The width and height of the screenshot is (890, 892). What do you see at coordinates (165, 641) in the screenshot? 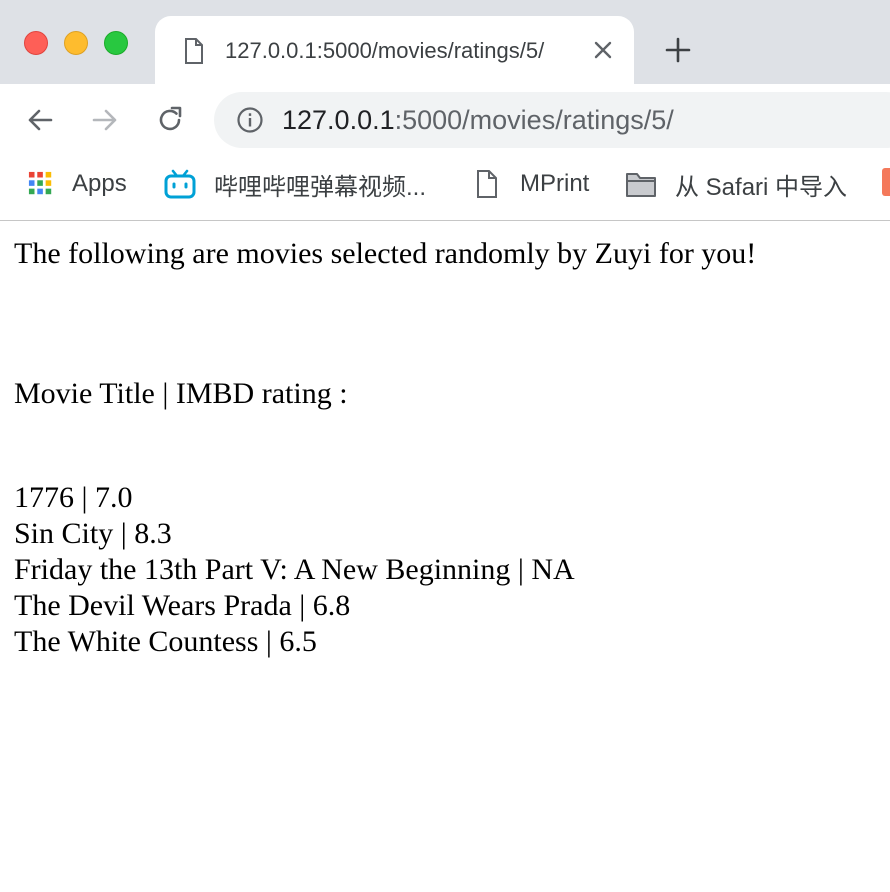
I see `movie-item: The White Countess | 6.5` at bounding box center [165, 641].